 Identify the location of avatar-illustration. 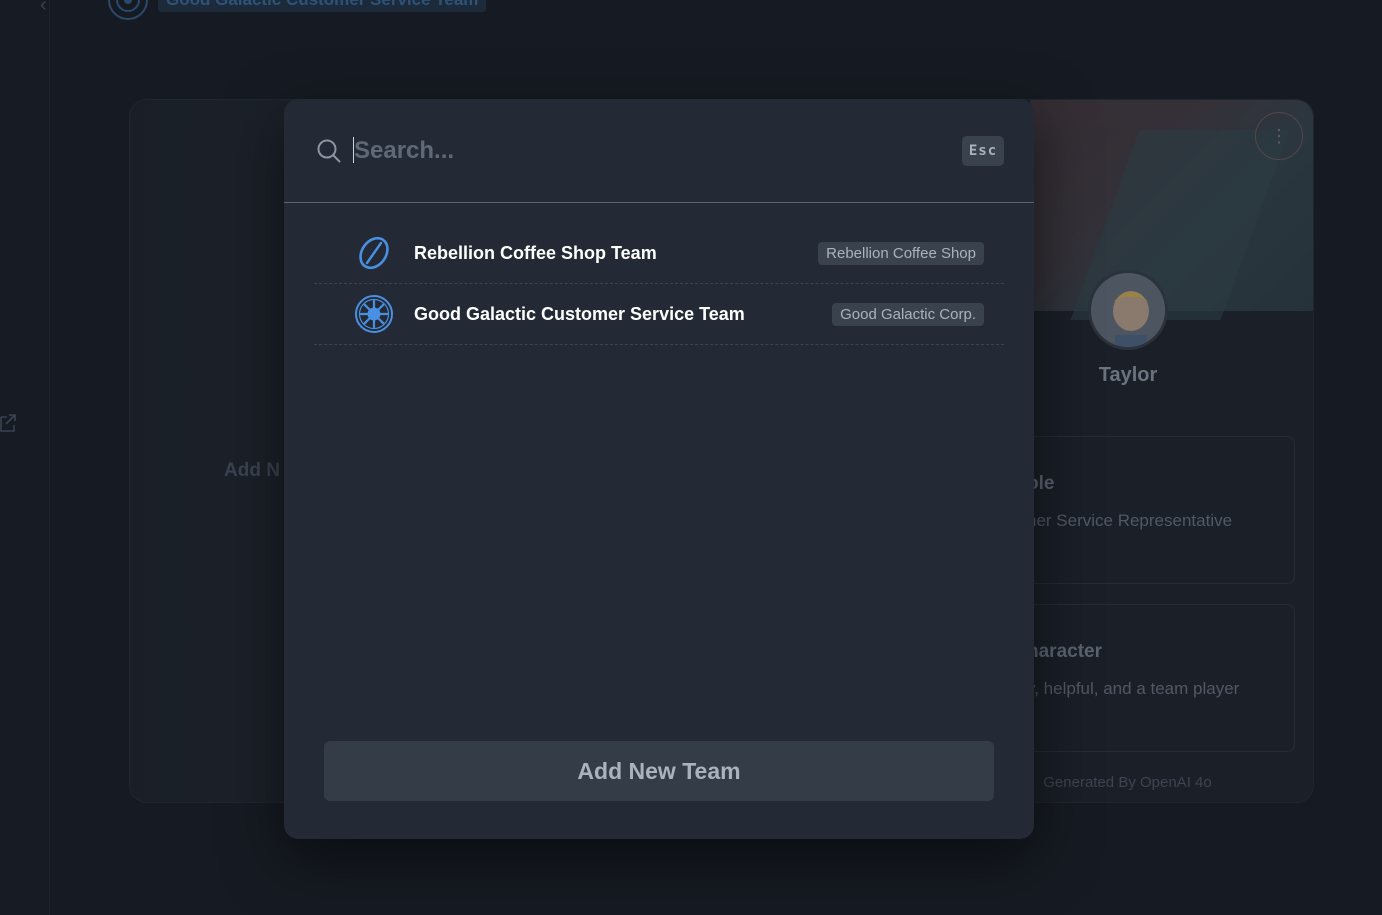
(1128, 310).